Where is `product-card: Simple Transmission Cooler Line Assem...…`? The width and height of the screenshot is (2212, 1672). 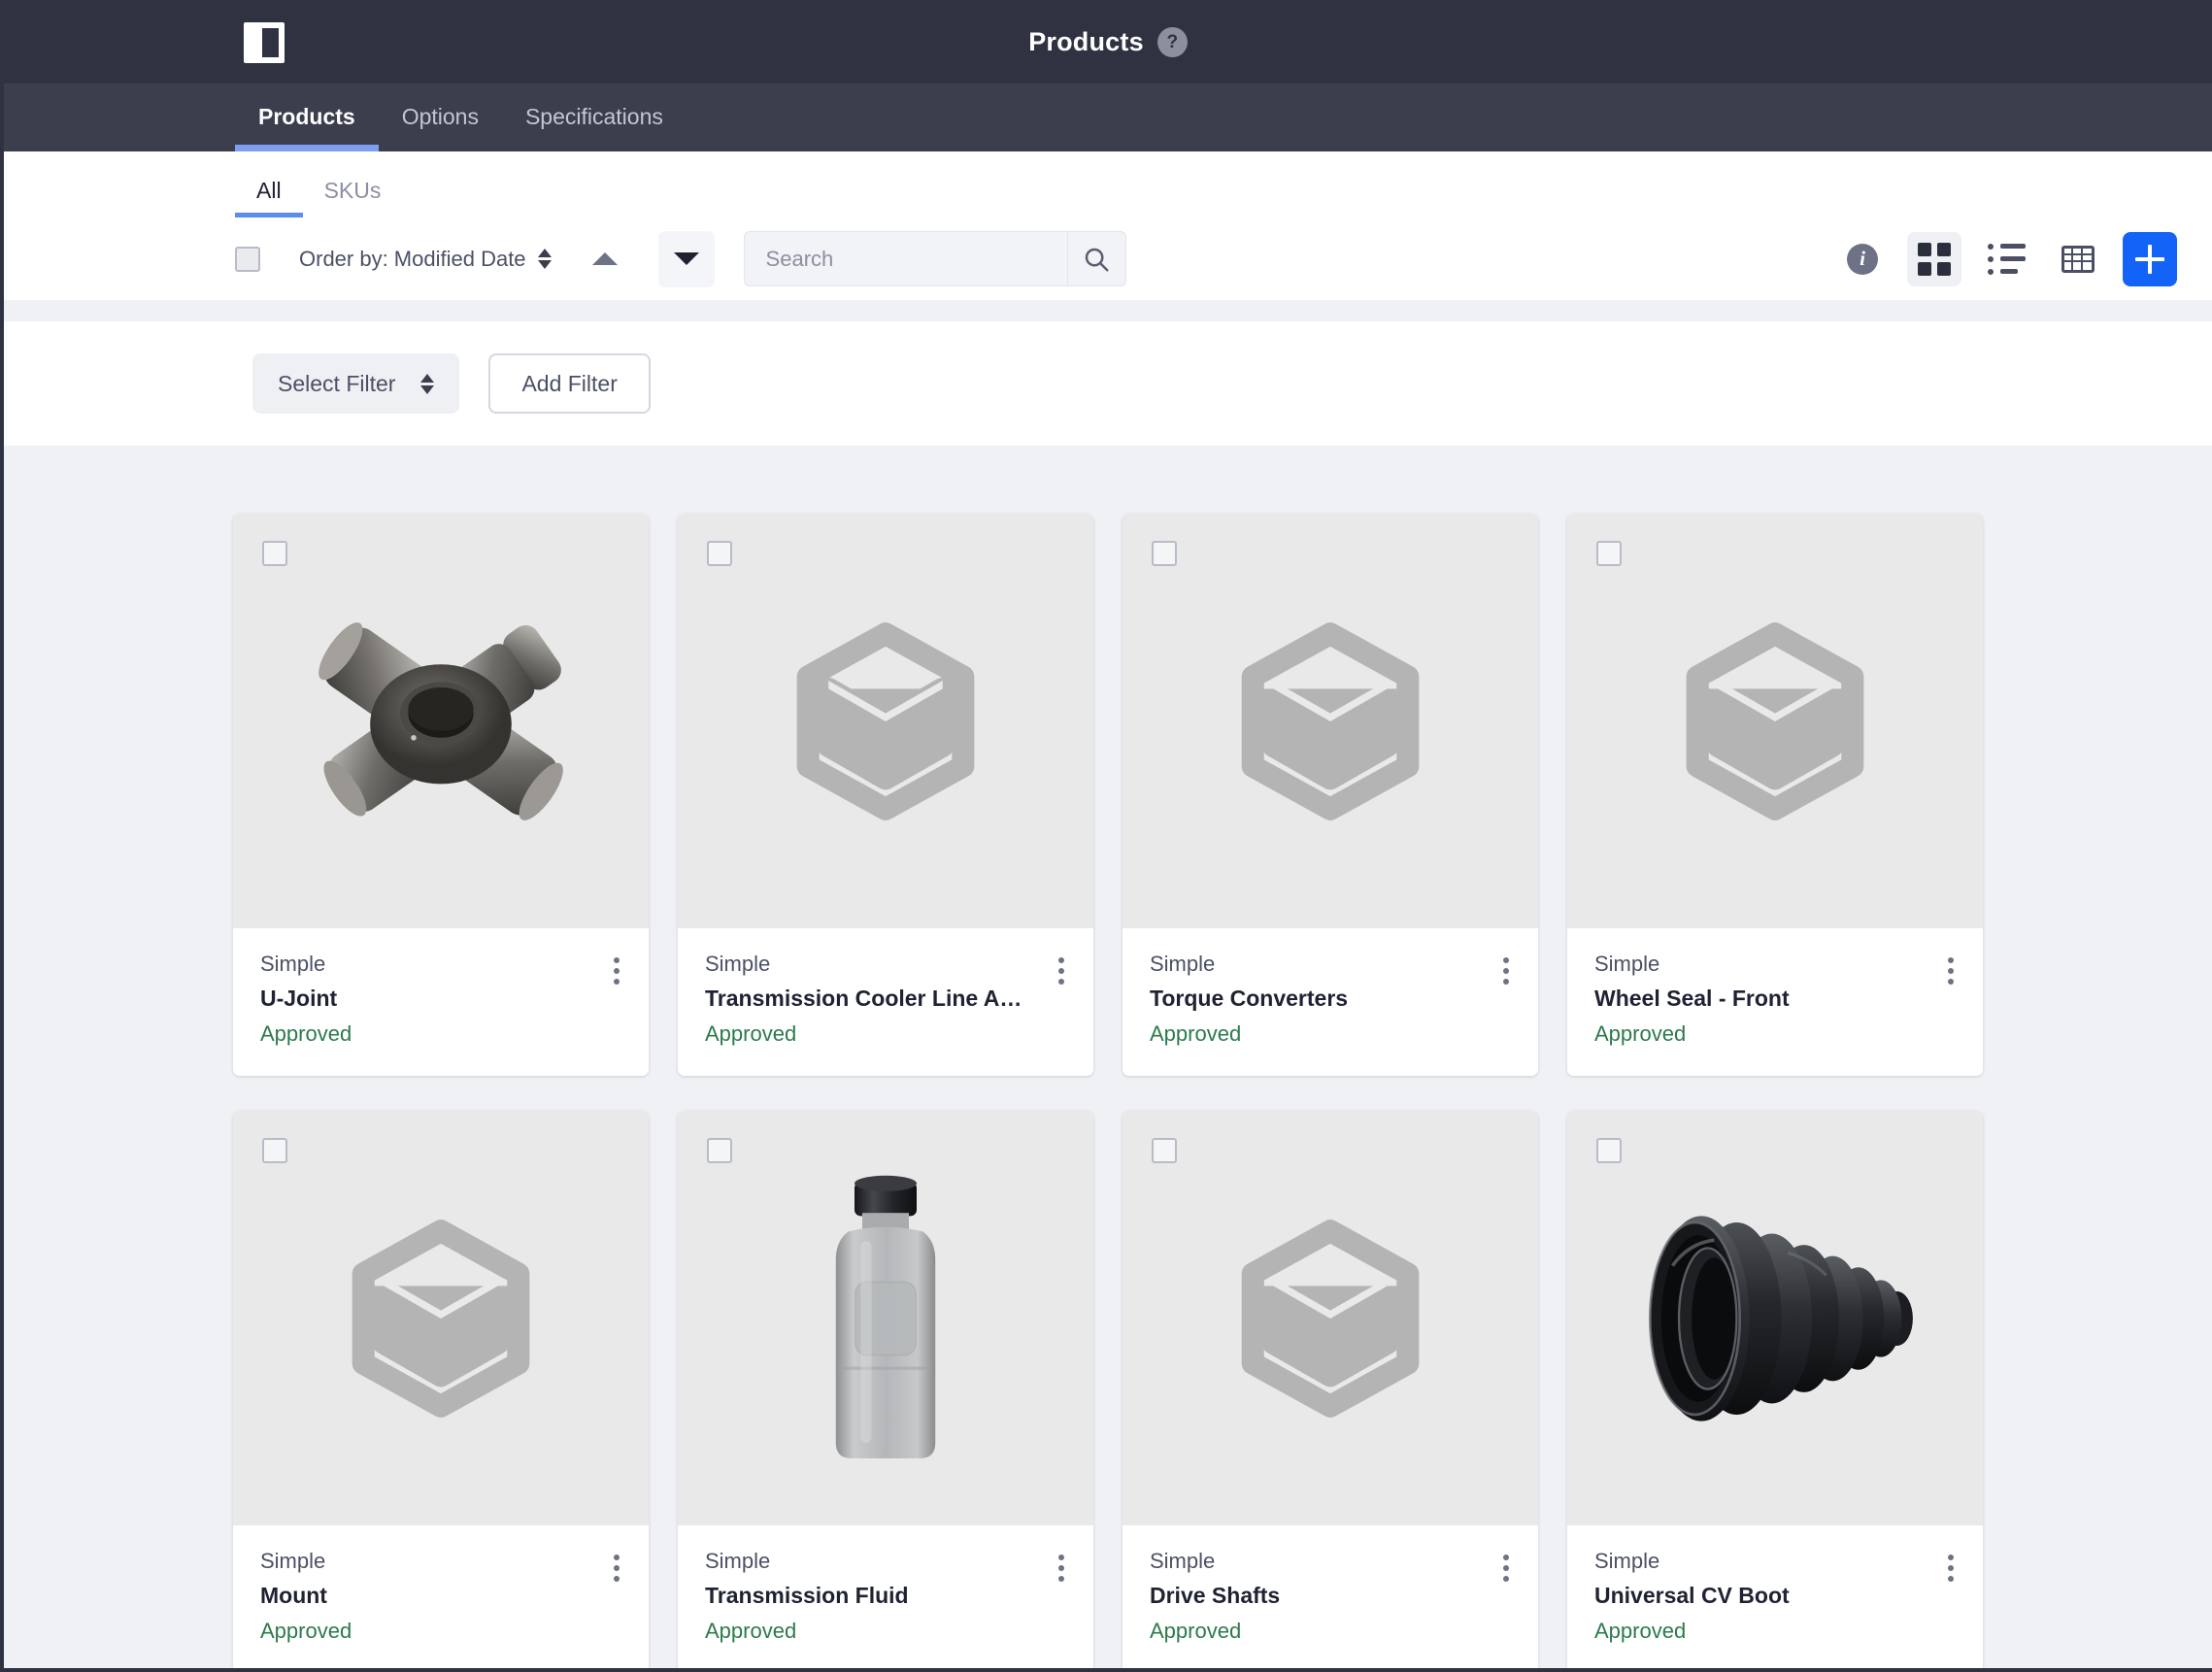
product-card: Simple Transmission Cooler Line Assem...… is located at coordinates (885, 795).